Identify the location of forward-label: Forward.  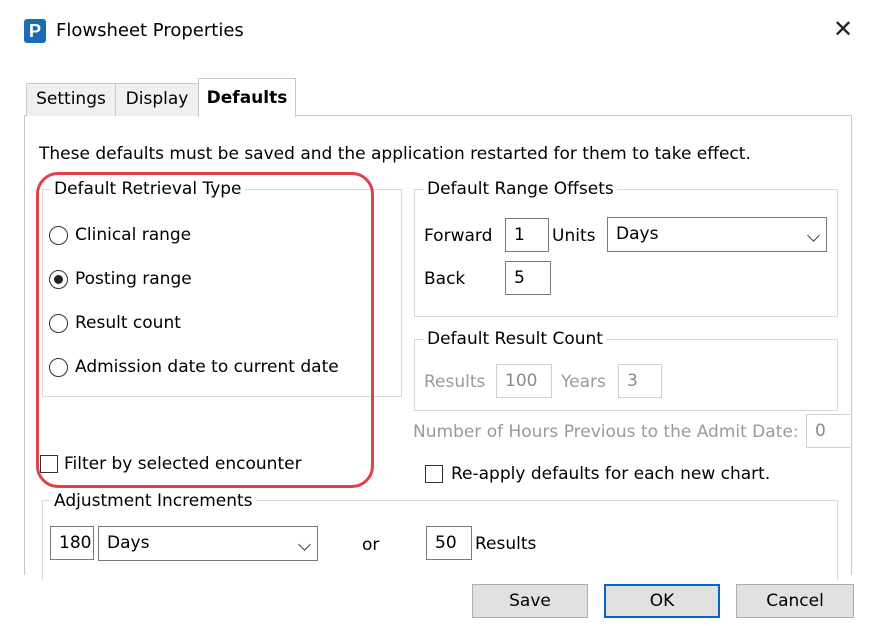
(458, 236).